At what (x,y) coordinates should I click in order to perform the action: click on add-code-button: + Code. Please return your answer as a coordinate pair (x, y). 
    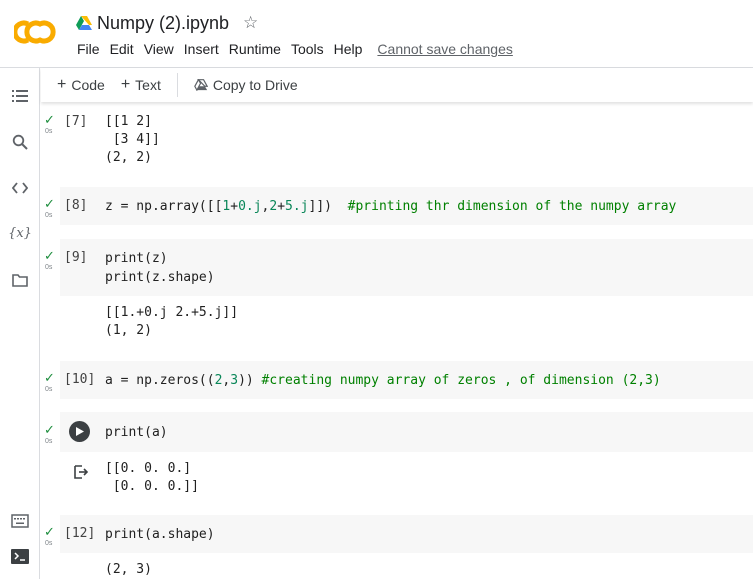
    Looking at the image, I should click on (81, 85).